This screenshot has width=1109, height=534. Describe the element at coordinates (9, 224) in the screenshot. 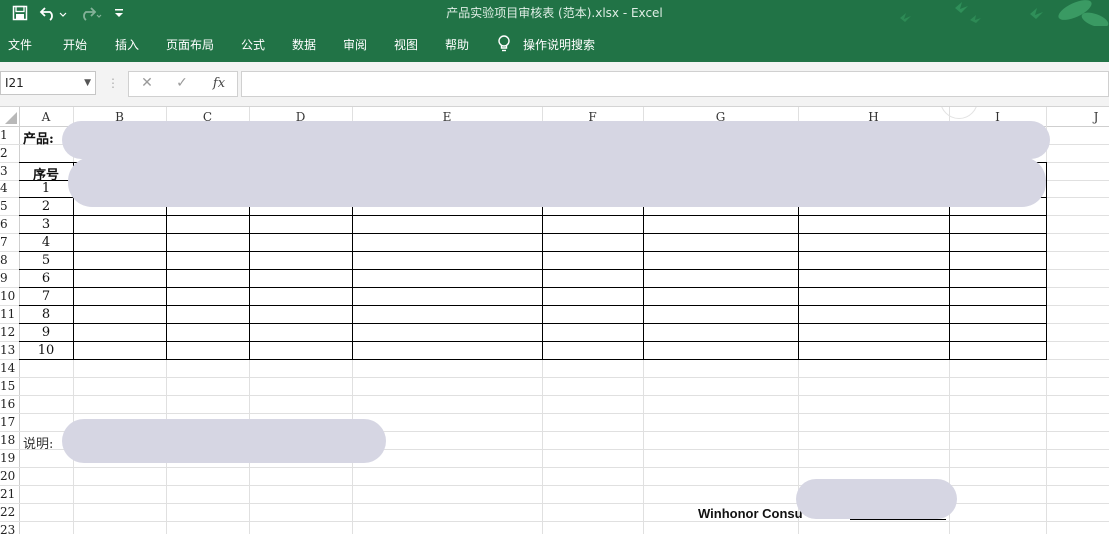

I see `row-header: 6` at that location.